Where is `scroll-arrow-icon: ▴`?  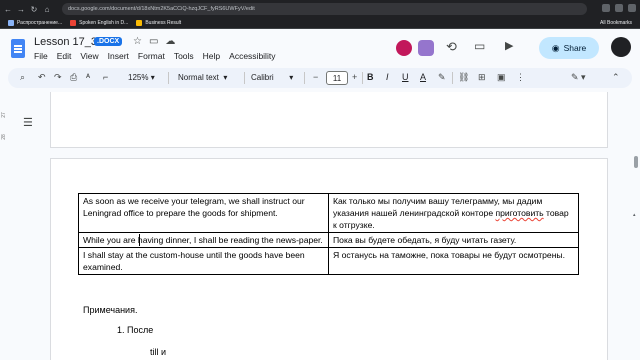 scroll-arrow-icon: ▴ is located at coordinates (634, 215).